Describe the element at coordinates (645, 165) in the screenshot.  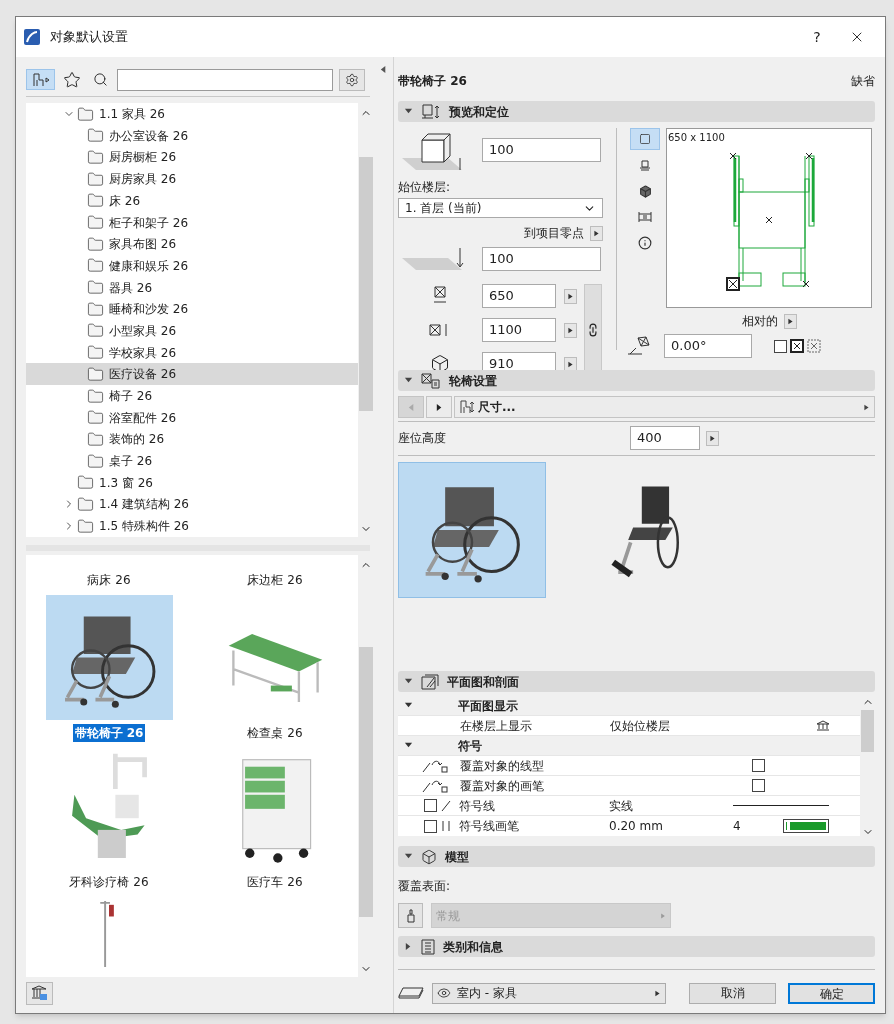
I see `elevation-icon` at that location.